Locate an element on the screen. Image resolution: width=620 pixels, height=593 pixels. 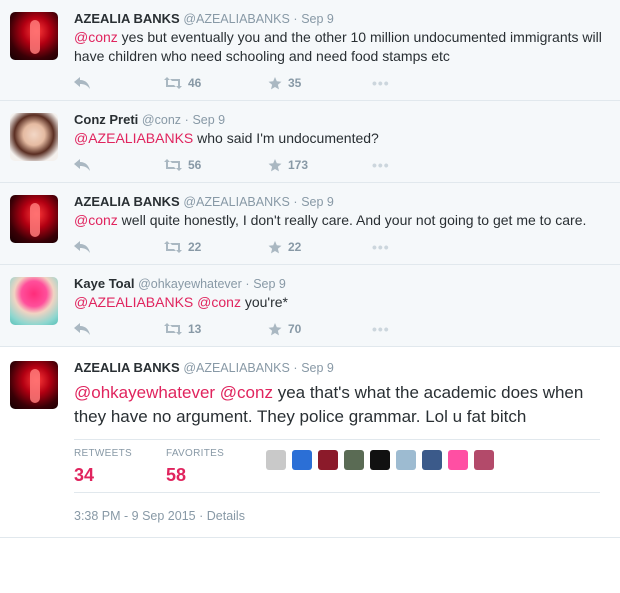
retweets-label: RETWEETS is located at coordinates (103, 453).